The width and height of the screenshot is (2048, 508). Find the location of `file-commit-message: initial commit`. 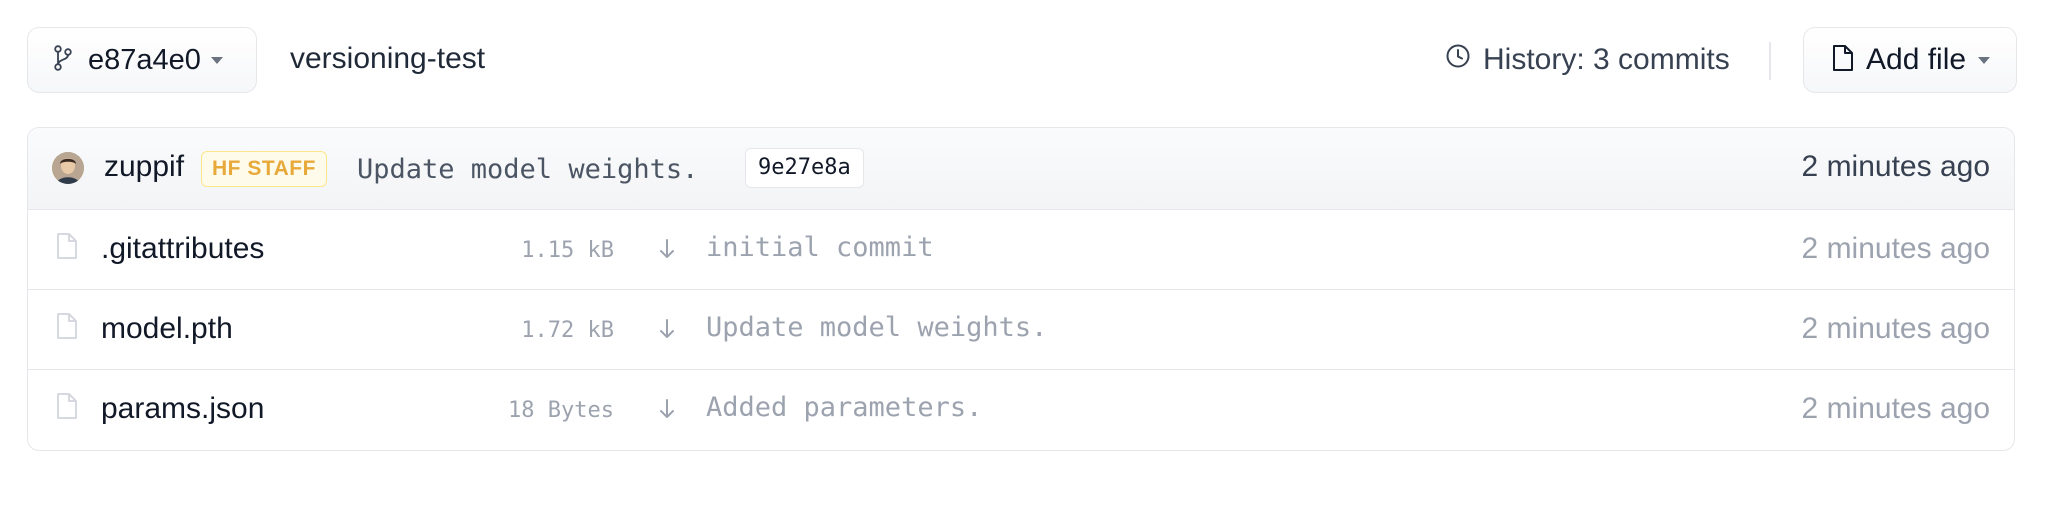

file-commit-message: initial commit is located at coordinates (820, 247).